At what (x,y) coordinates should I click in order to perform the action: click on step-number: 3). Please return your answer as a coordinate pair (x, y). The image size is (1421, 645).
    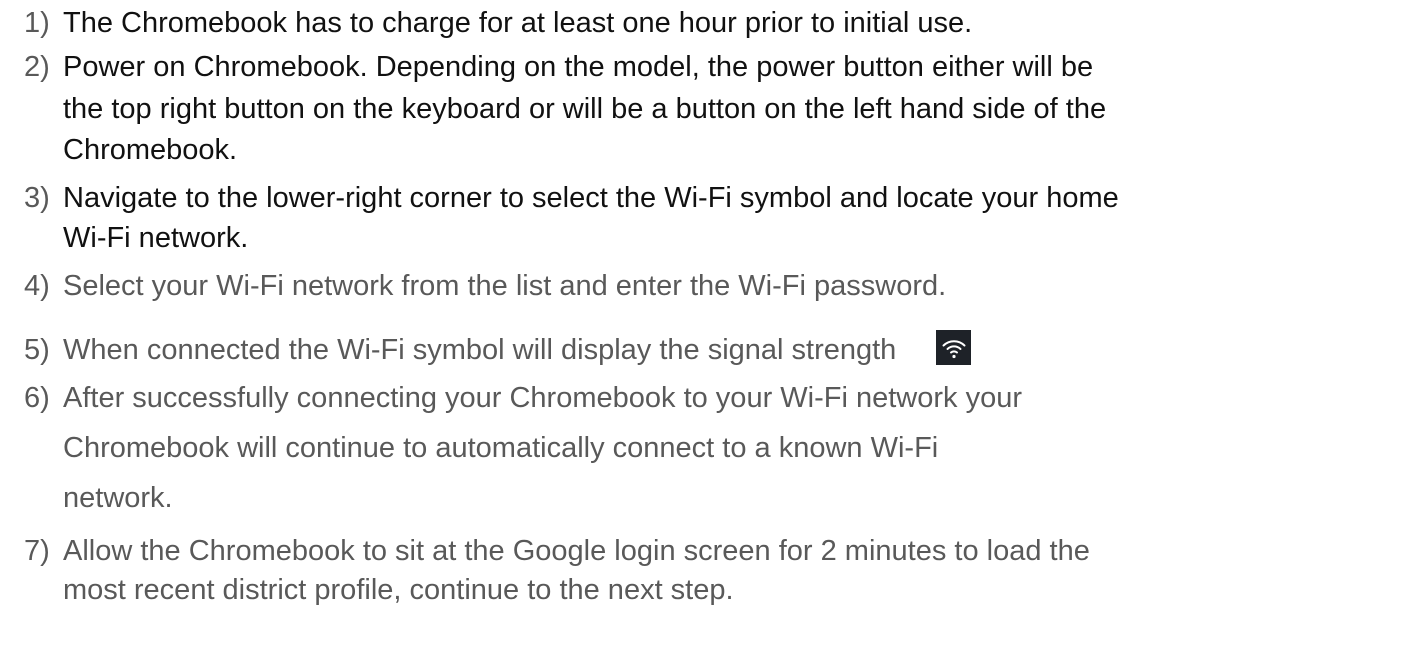
    Looking at the image, I should click on (37, 198).